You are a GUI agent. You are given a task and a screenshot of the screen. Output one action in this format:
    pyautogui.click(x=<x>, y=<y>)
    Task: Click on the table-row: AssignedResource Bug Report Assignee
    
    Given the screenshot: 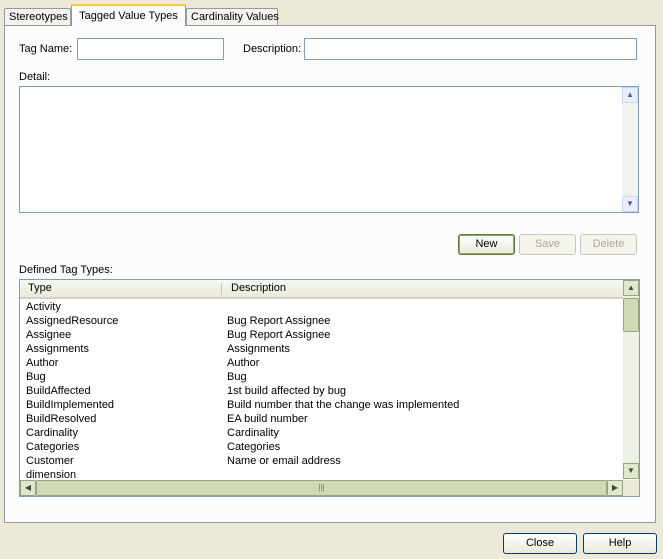 What is the action you would take?
    pyautogui.click(x=321, y=321)
    